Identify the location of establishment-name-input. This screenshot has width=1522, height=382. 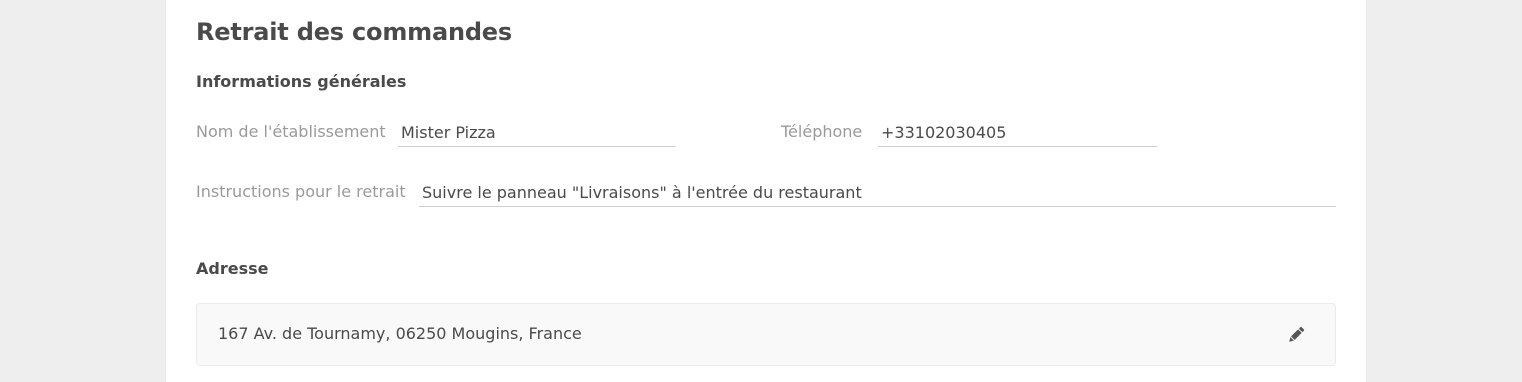
(537, 135).